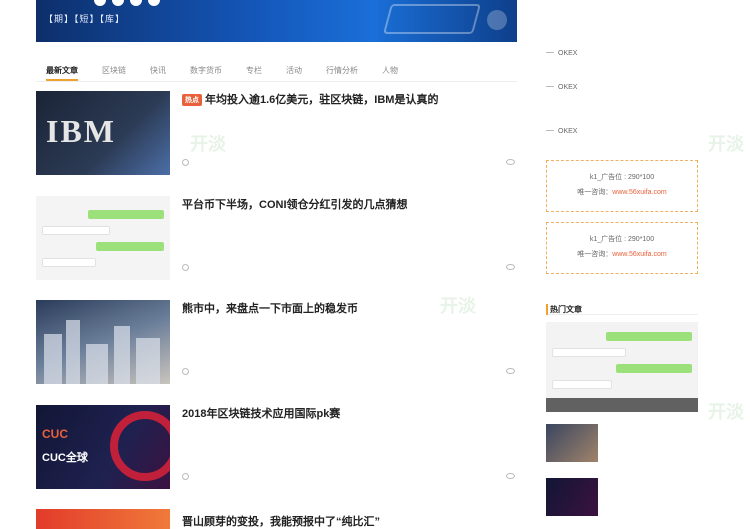 The width and height of the screenshot is (750, 529). Describe the element at coordinates (276, 447) in the screenshot. I see `article-item: CUC CUC全球 2018年区块链技术应用国际pk赛` at that location.